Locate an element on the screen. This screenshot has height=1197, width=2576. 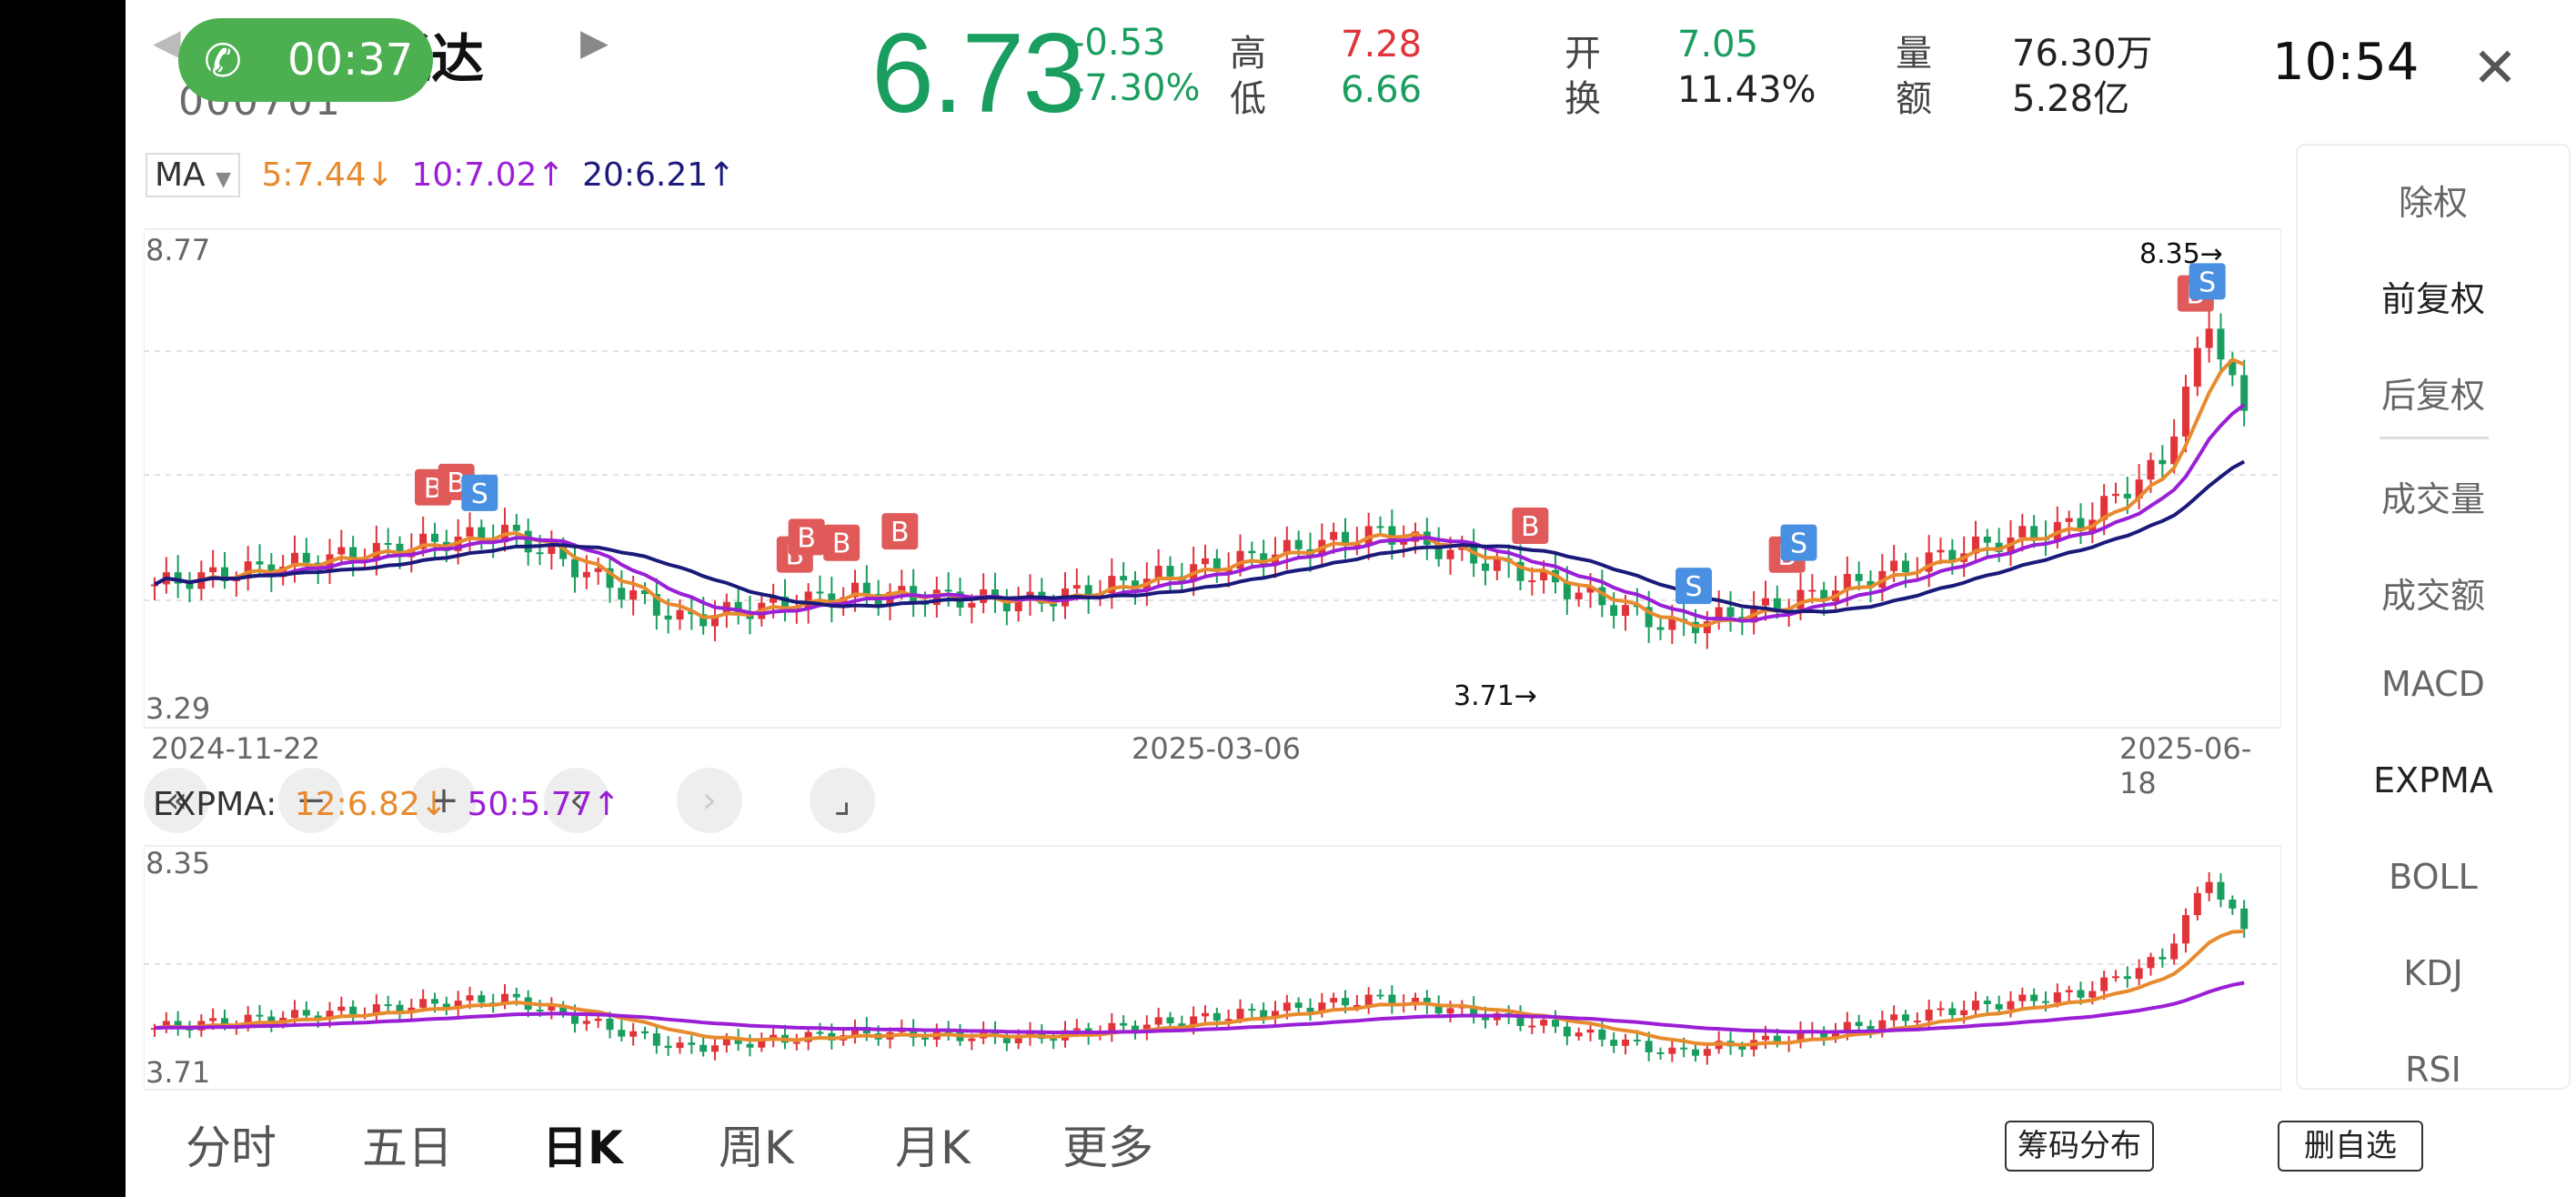
low-value: 6.66 is located at coordinates (1382, 90).